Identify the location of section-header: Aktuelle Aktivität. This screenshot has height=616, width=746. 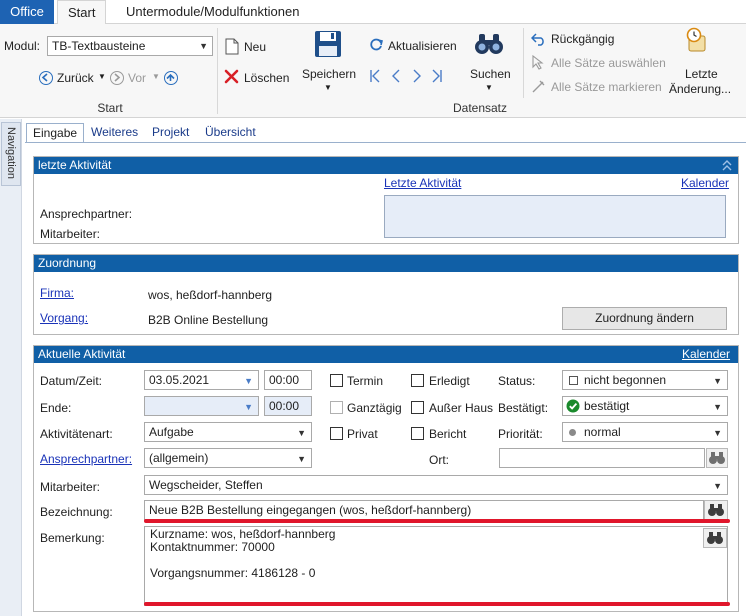
(386, 354).